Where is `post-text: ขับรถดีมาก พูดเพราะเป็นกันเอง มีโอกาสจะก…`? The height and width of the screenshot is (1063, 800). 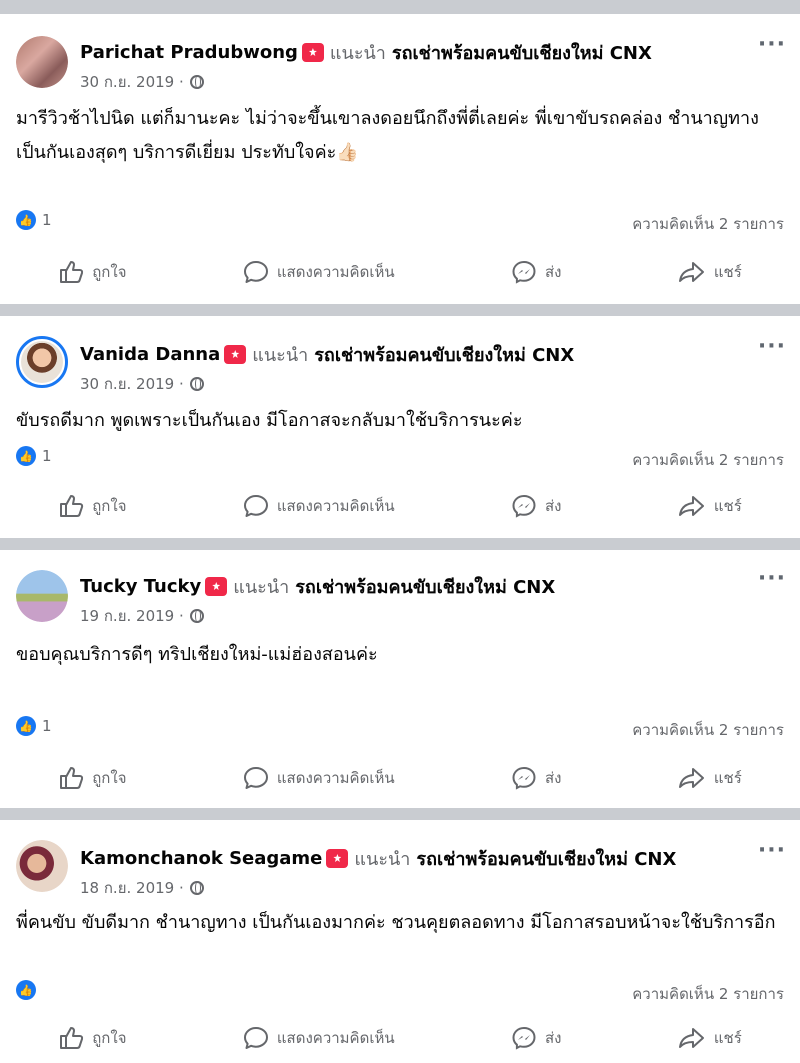
post-text: ขับรถดีมาก พูดเพราะเป็นกันเอง มีโอกาสจะก… is located at coordinates (269, 420).